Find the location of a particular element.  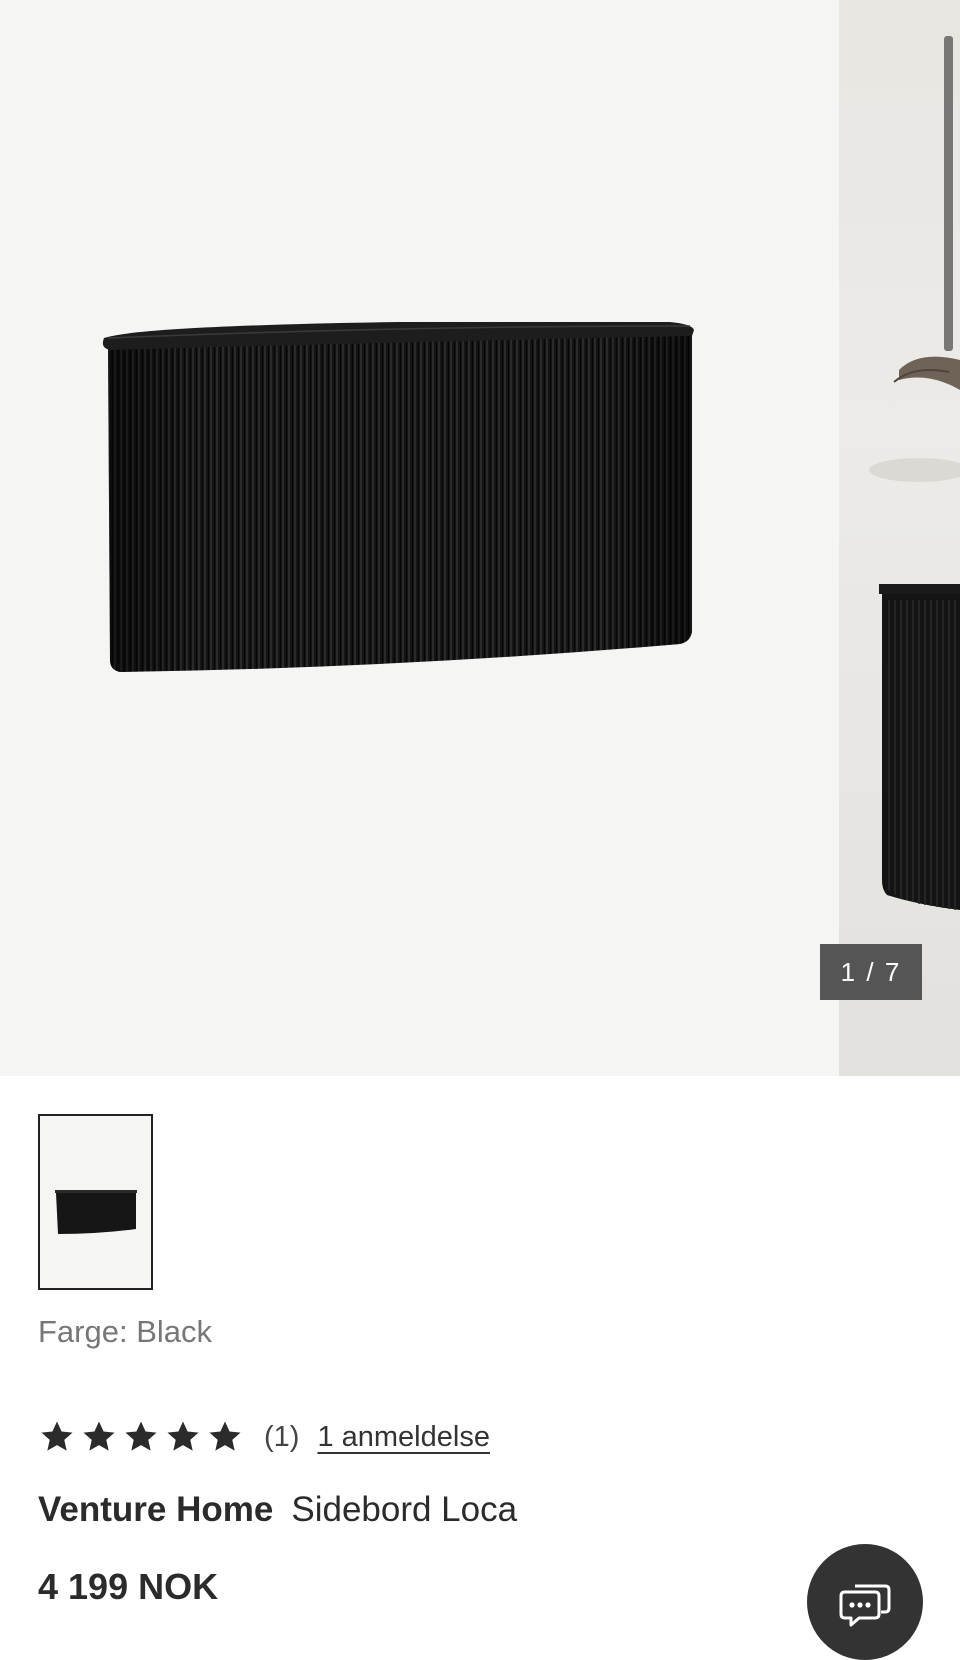

chat-icon is located at coordinates (865, 1605).